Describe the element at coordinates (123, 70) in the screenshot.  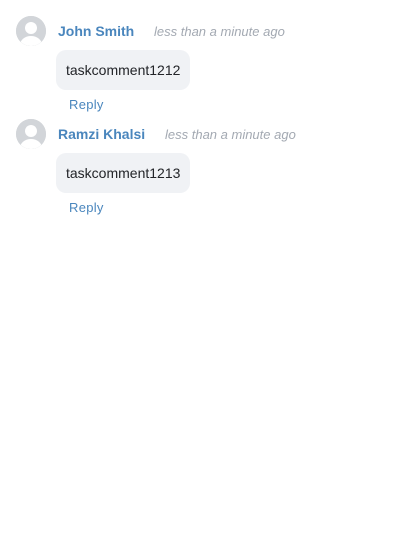
I see `comment-body: taskcomment1212` at that location.